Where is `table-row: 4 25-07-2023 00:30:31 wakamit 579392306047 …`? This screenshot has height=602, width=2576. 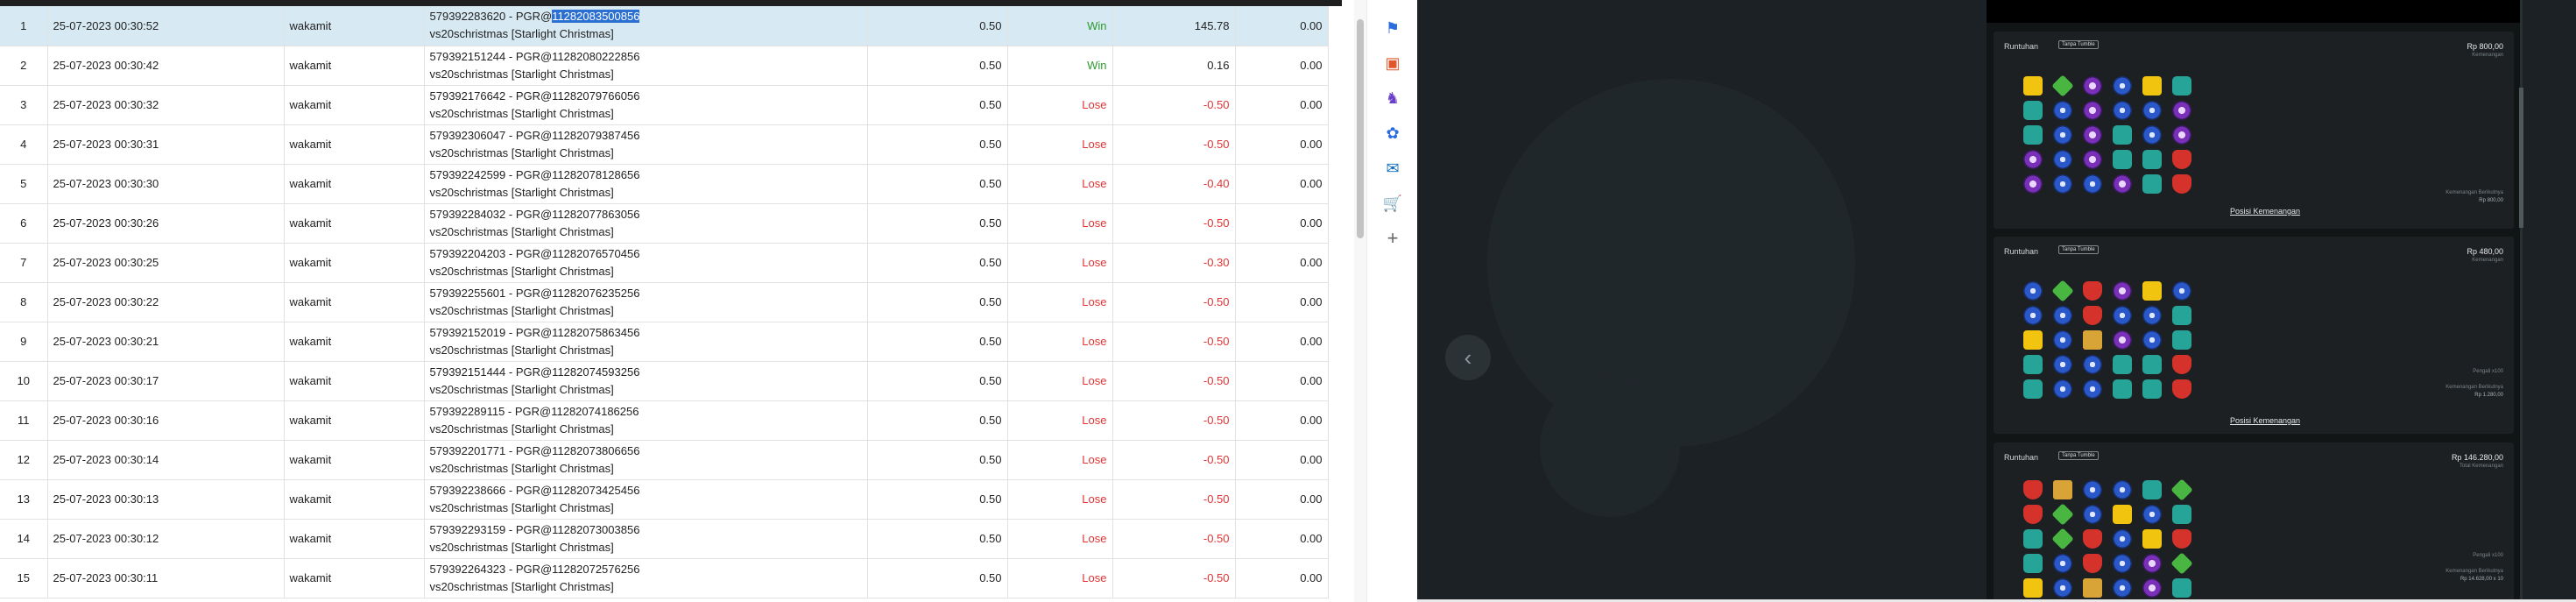
table-row: 4 25-07-2023 00:30:31 wakamit 579392306047 … is located at coordinates (664, 145).